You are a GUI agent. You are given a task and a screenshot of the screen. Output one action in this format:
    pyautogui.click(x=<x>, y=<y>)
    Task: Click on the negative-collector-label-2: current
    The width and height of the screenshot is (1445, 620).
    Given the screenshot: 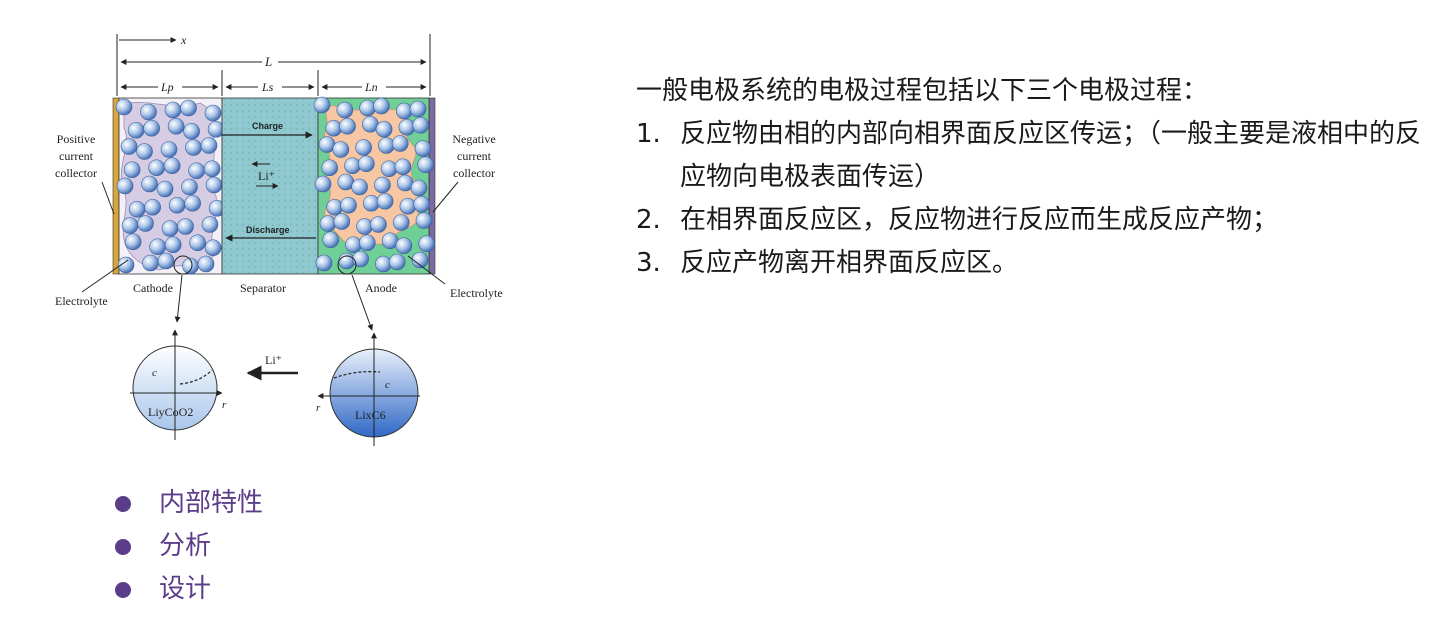 What is the action you would take?
    pyautogui.click(x=474, y=156)
    